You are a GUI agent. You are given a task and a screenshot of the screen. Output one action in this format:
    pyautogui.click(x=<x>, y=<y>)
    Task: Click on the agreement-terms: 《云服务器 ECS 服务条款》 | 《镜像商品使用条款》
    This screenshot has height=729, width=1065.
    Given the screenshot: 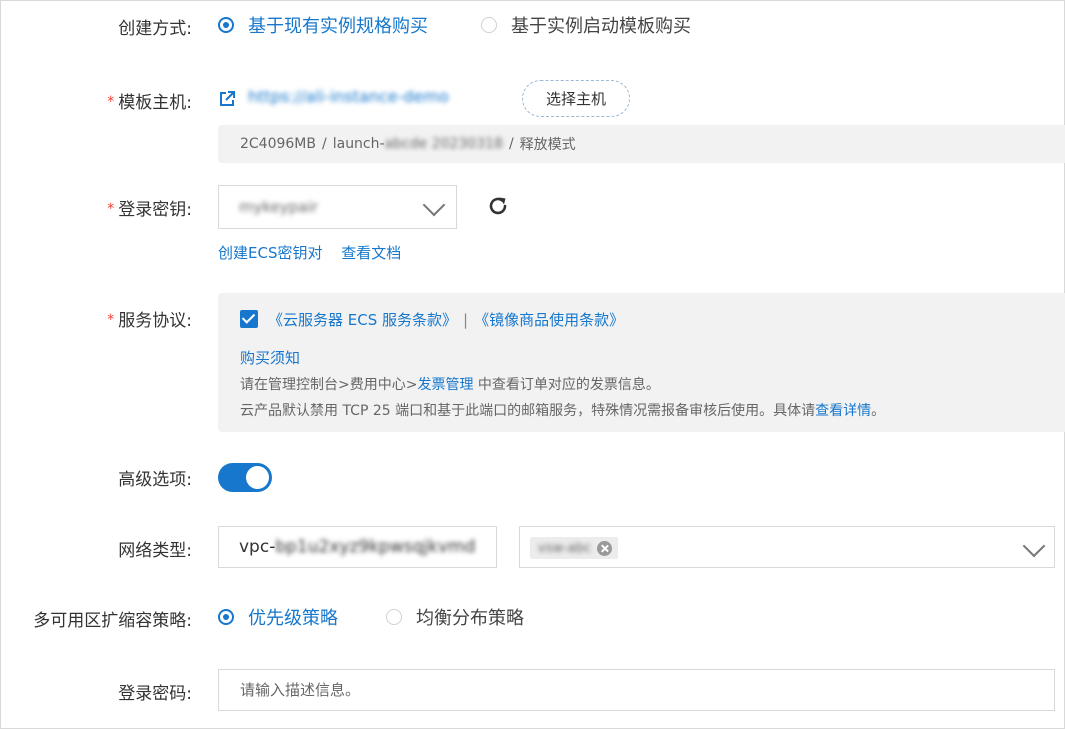 What is the action you would take?
    pyautogui.click(x=446, y=320)
    